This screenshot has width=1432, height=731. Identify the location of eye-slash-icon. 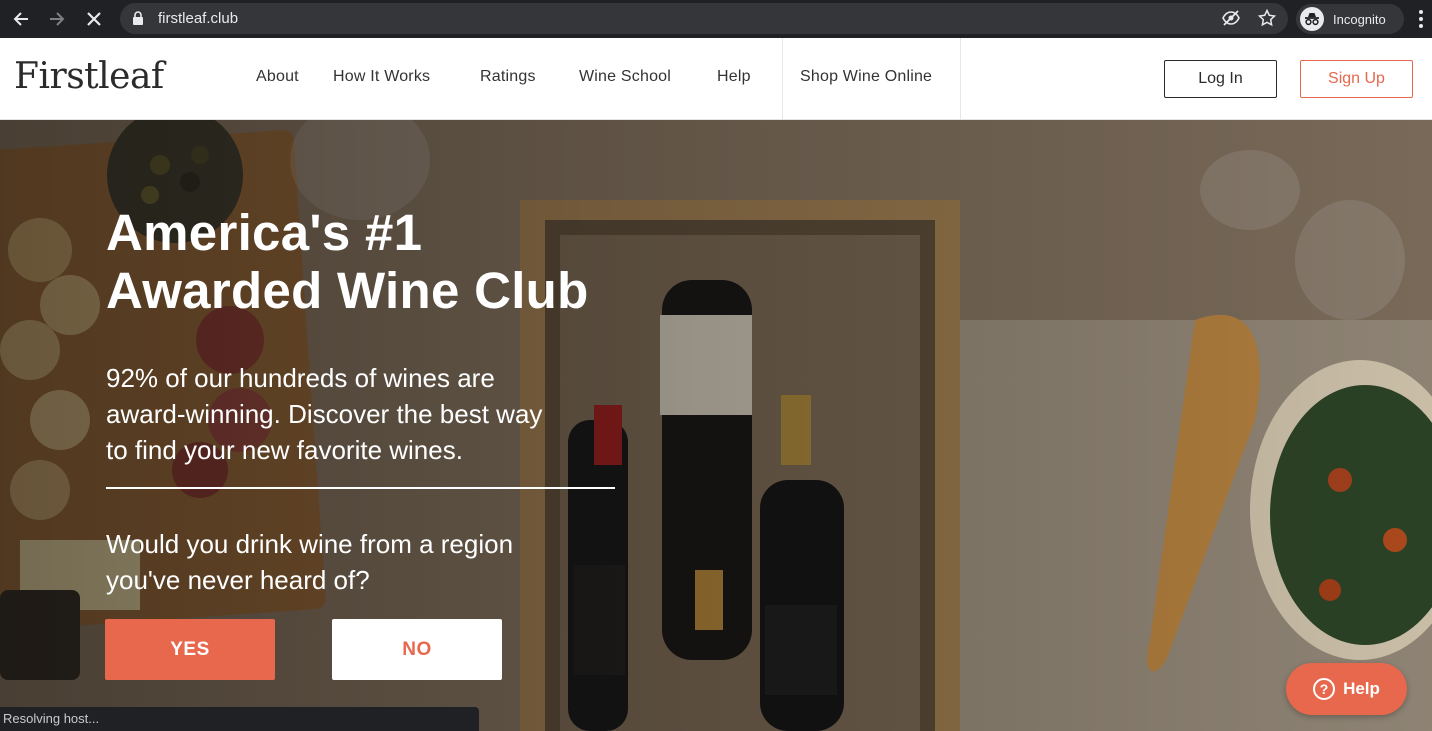
(1231, 18).